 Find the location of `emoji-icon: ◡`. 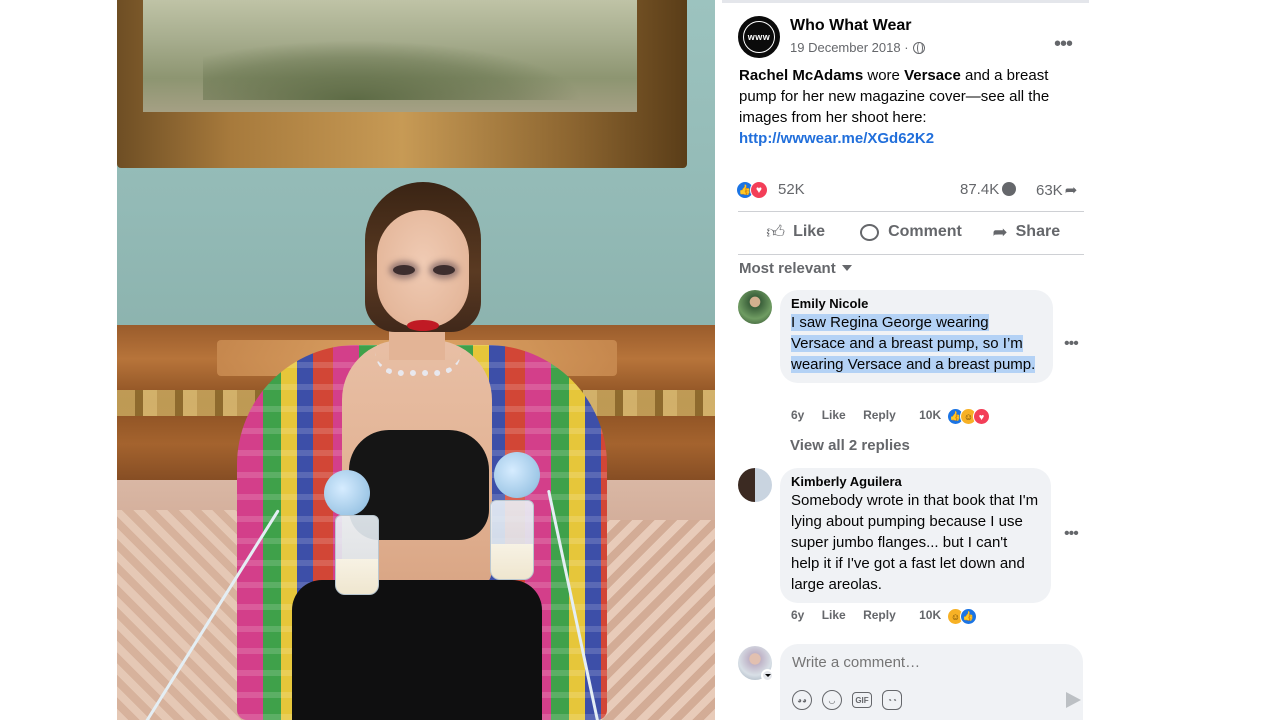

emoji-icon: ◡ is located at coordinates (832, 700).